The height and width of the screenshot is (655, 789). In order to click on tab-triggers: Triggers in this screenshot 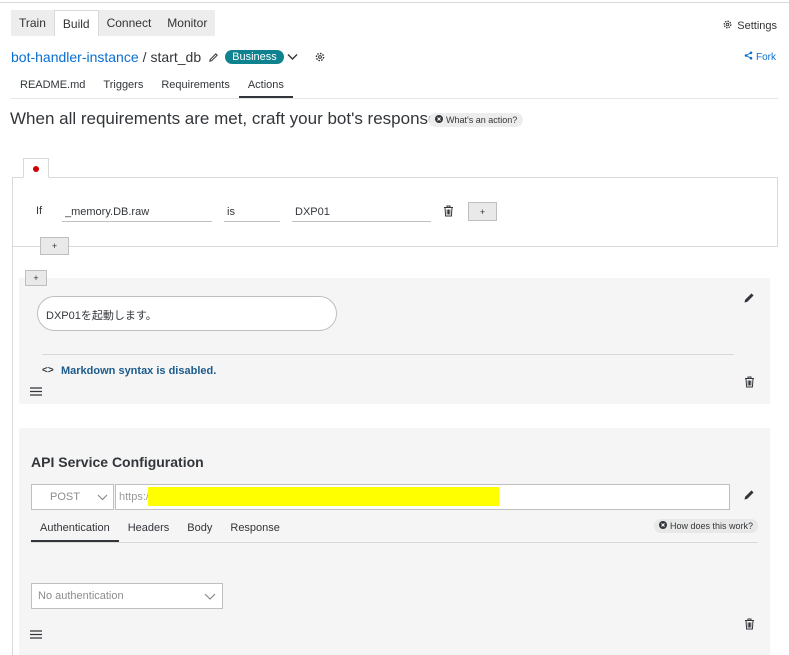, I will do `click(123, 86)`.